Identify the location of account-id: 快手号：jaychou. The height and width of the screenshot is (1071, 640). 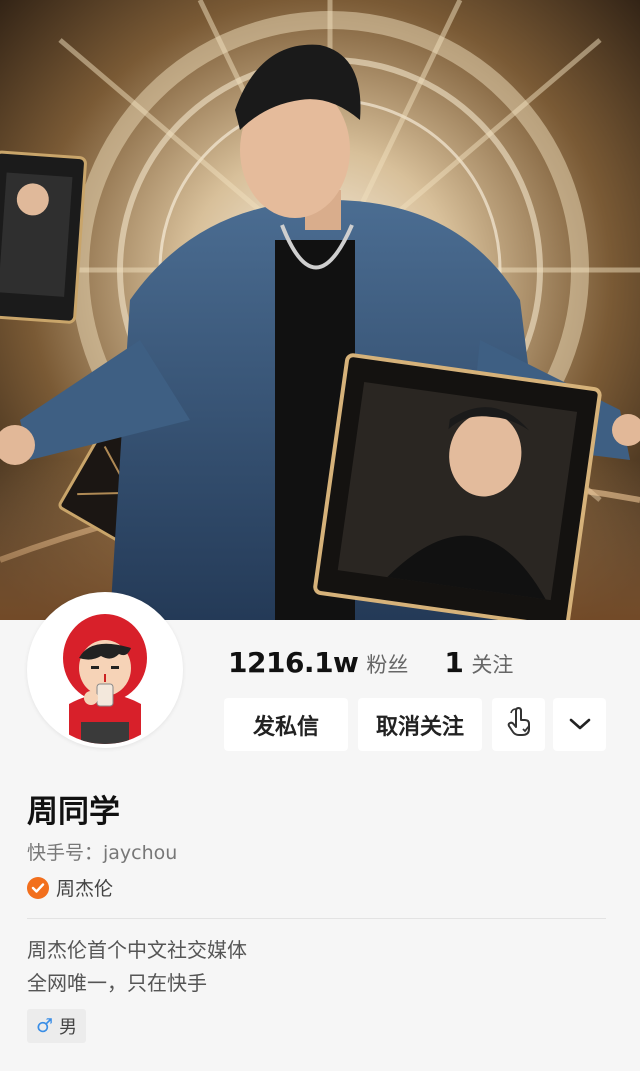
(102, 851).